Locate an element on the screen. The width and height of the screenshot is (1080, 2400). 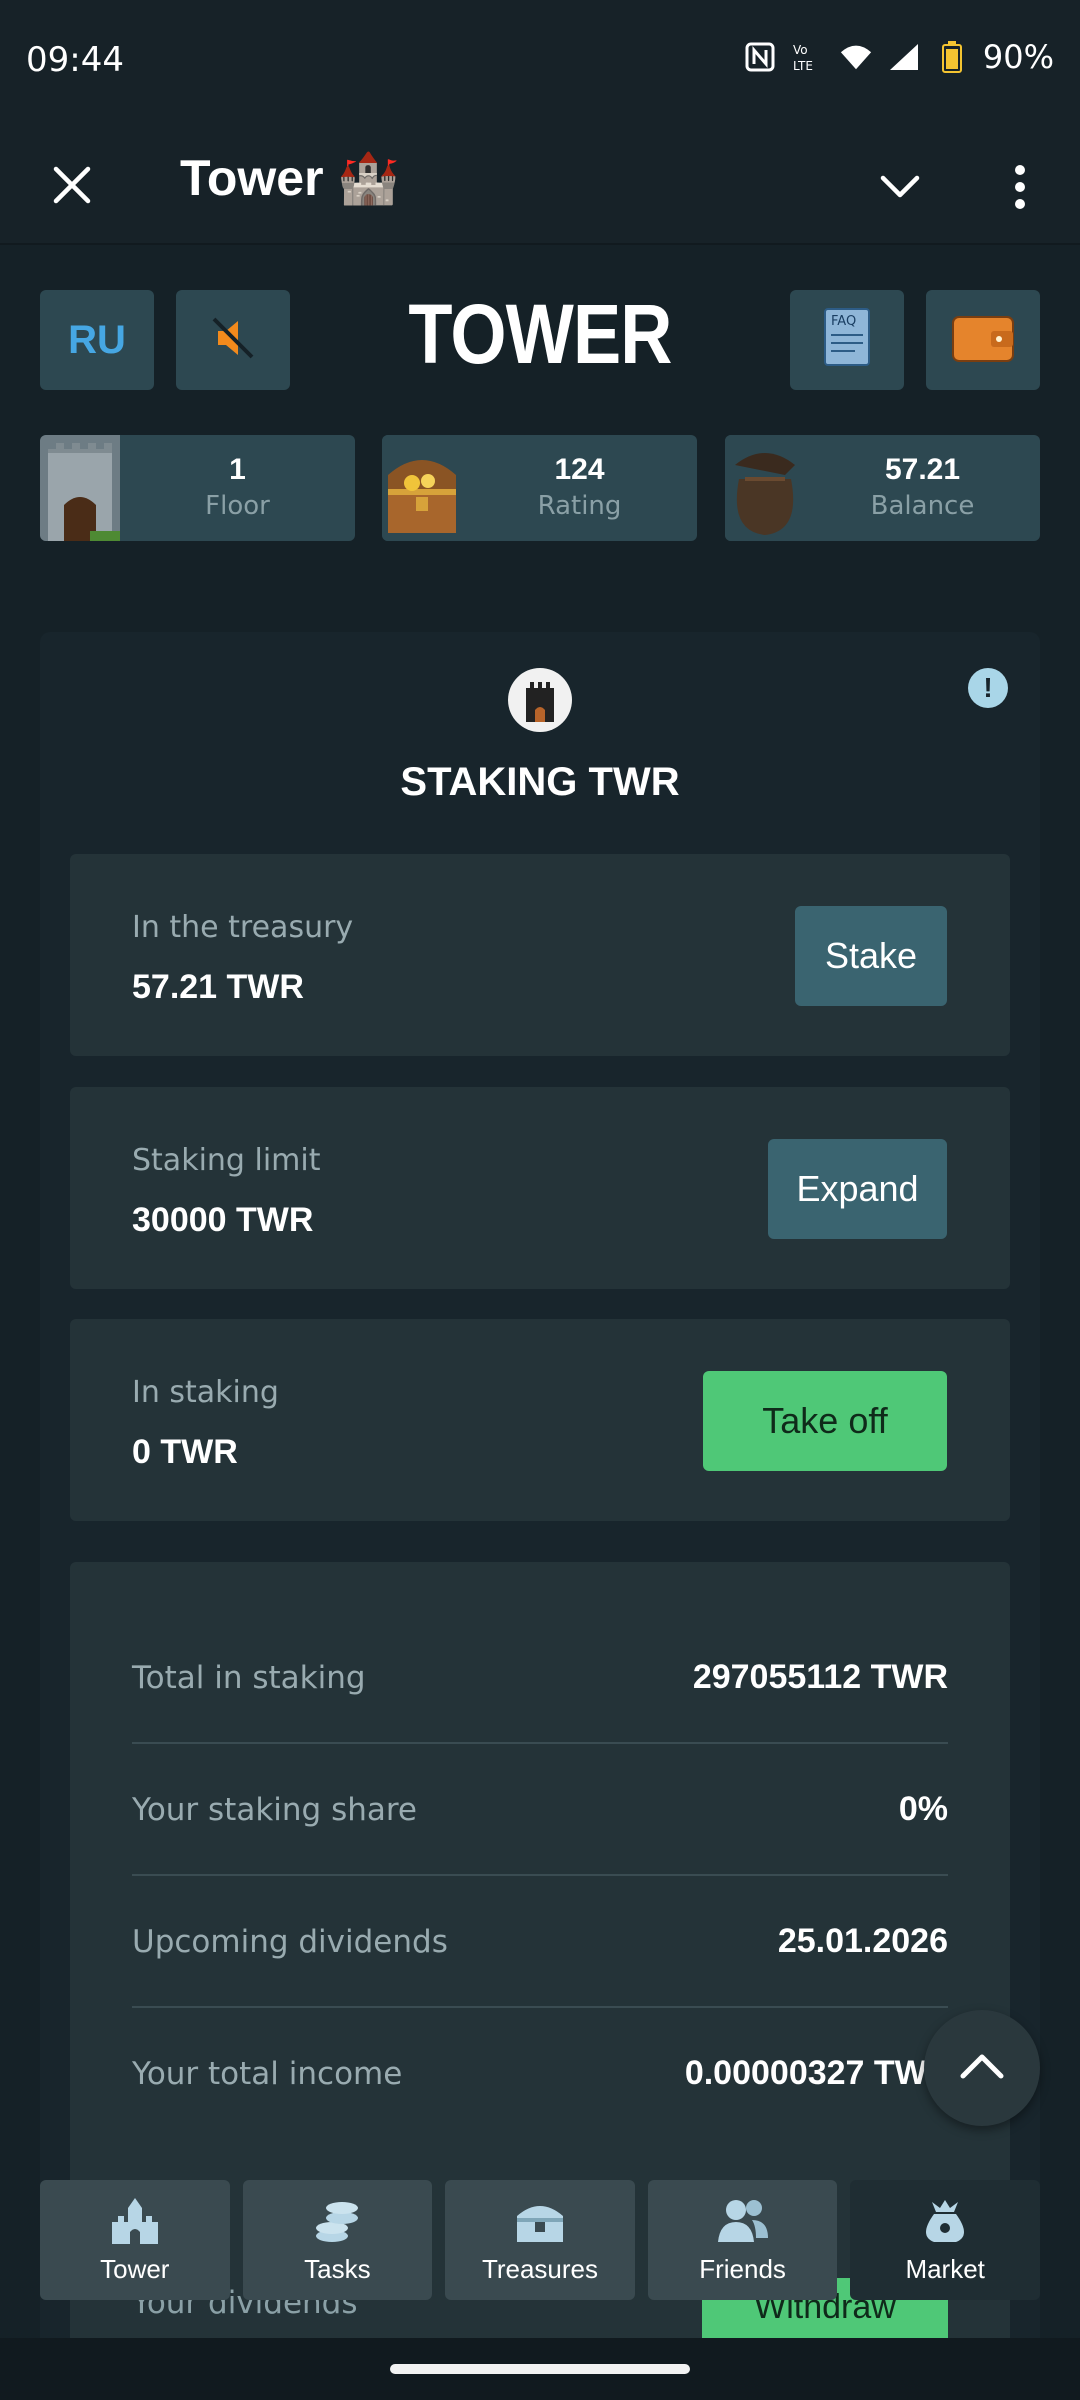
volte-icon: Vo LTE is located at coordinates (808, 57).